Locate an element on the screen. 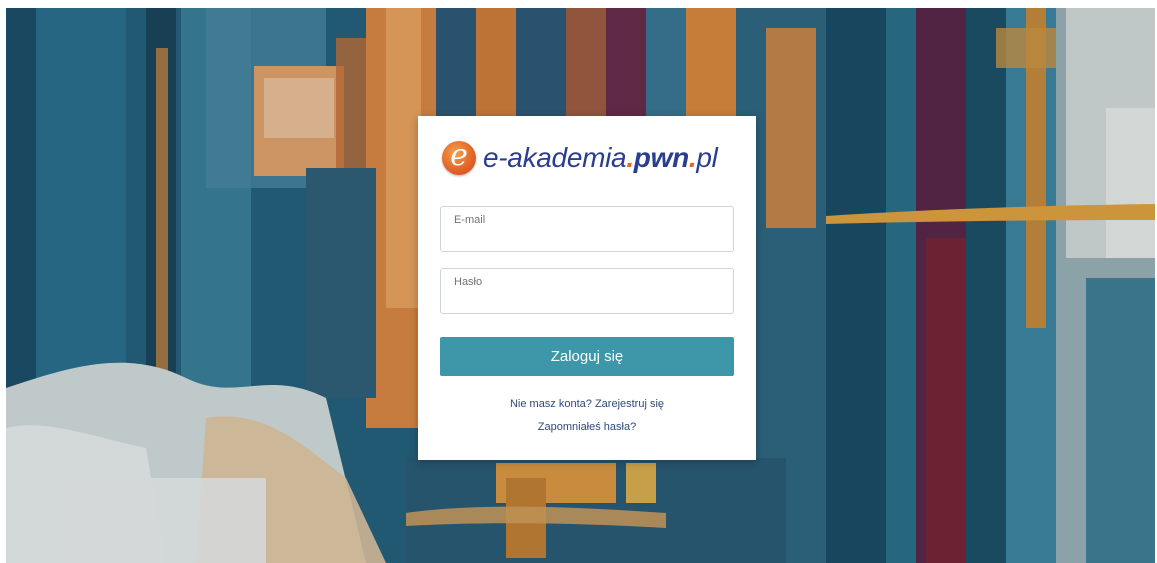  password-input is located at coordinates (587, 291).